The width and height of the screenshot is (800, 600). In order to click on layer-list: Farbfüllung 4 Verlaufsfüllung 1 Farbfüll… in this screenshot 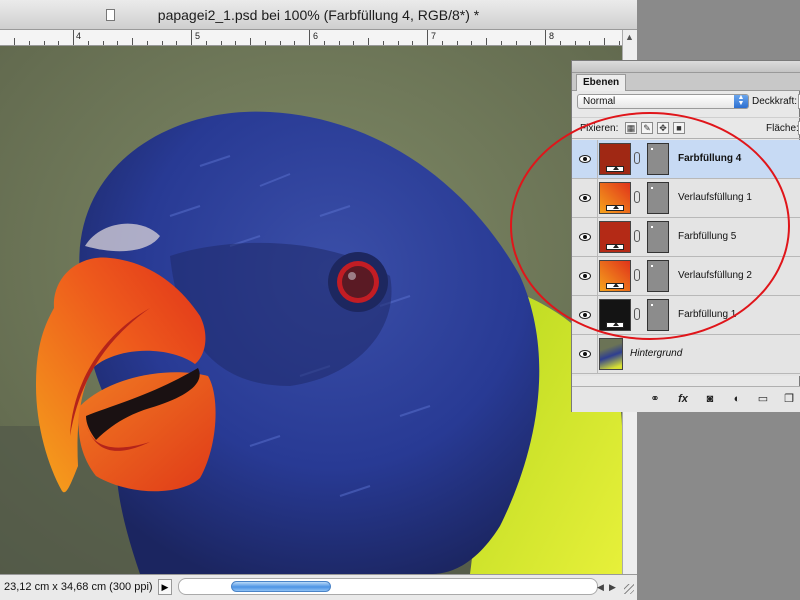, I will do `click(686, 258)`.